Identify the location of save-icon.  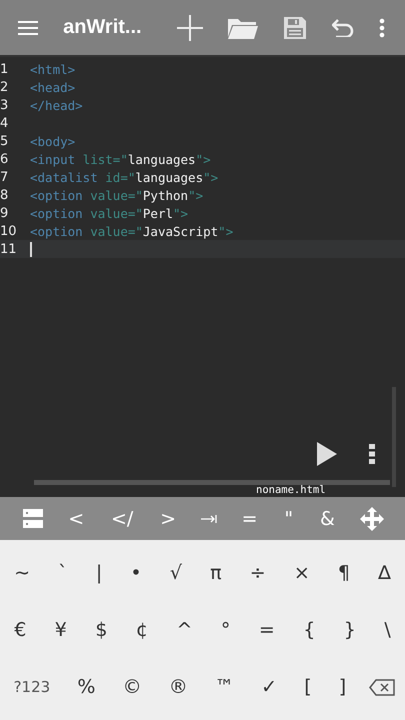
(294, 28).